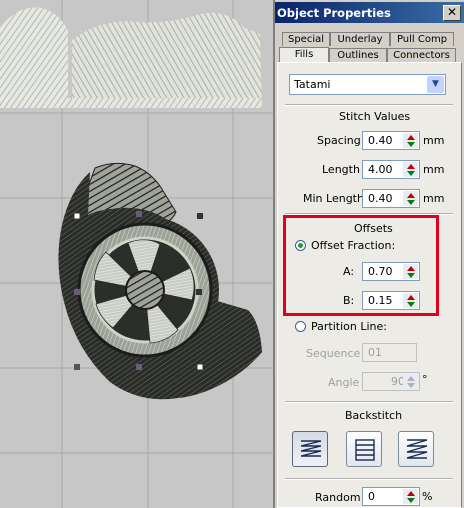 Image resolution: width=464 pixels, height=508 pixels. I want to click on backstitch-zigzag-icon, so click(311, 448).